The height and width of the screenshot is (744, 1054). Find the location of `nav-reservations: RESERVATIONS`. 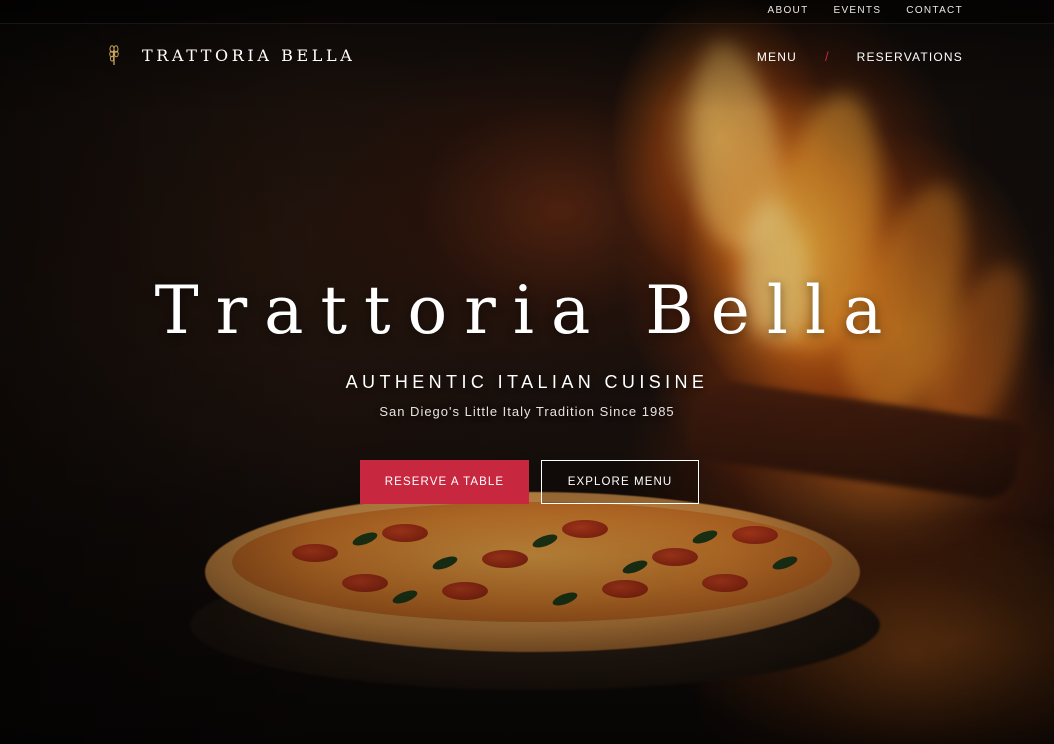

nav-reservations: RESERVATIONS is located at coordinates (910, 57).